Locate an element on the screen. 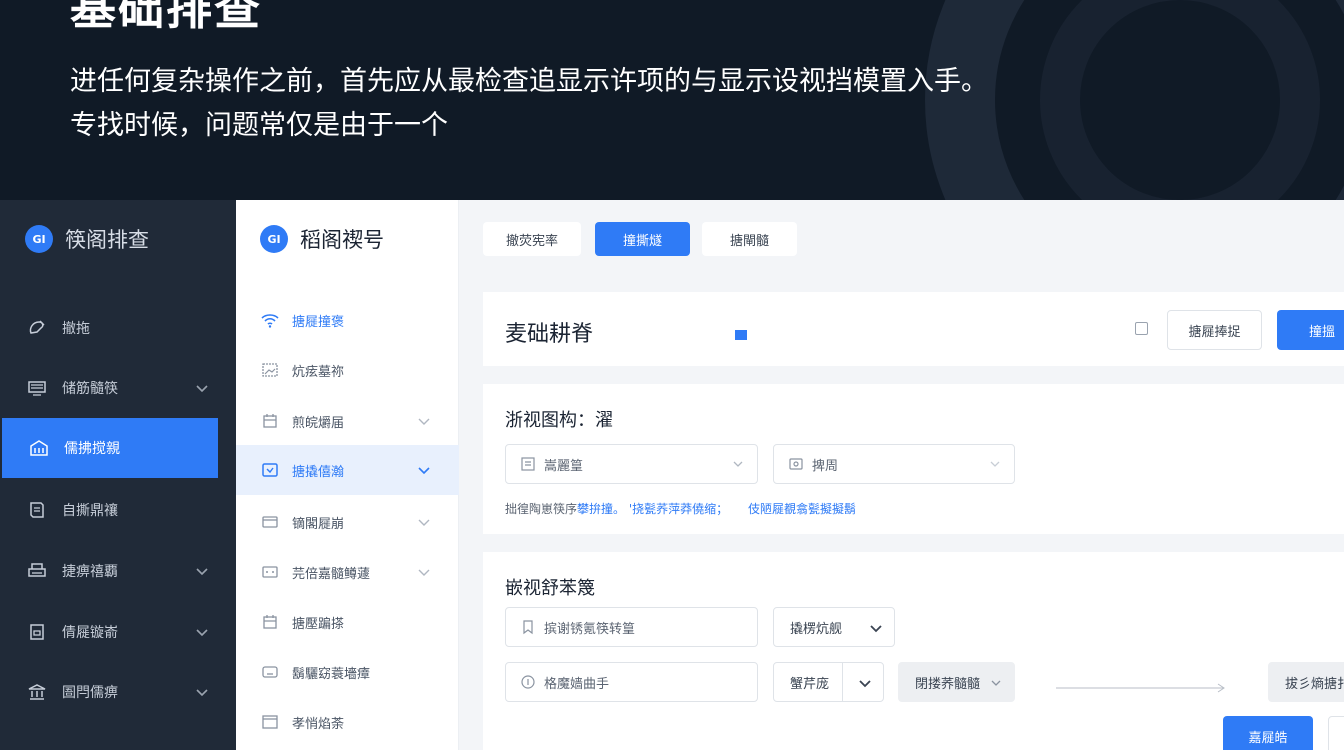 The width and height of the screenshot is (1344, 750). tablet-icon is located at coordinates (270, 672).